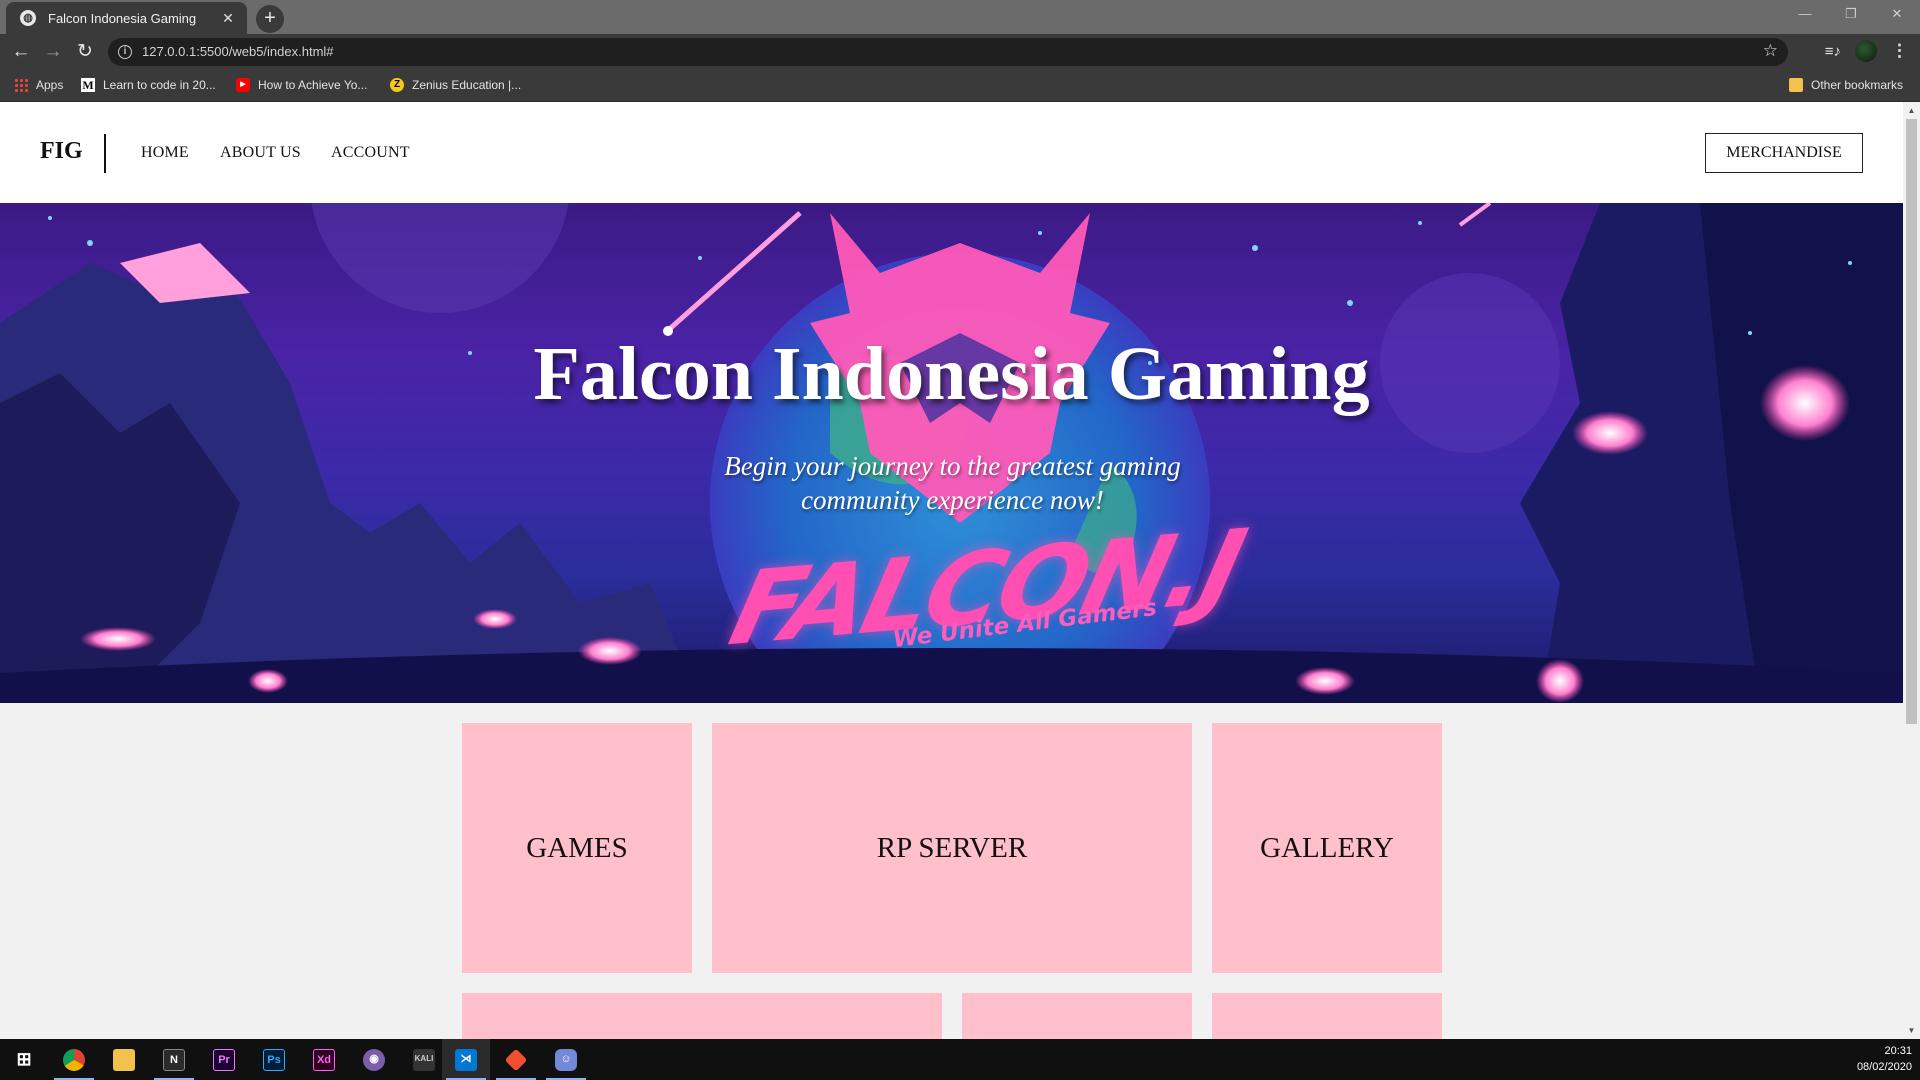 Image resolution: width=1920 pixels, height=1080 pixels. What do you see at coordinates (28, 18) in the screenshot?
I see `globe-icon: ◍` at bounding box center [28, 18].